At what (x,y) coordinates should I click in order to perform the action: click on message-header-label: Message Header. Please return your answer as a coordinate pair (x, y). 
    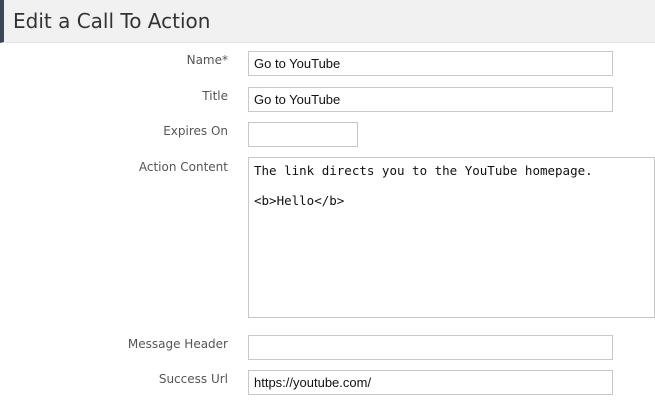
    Looking at the image, I should click on (177, 344).